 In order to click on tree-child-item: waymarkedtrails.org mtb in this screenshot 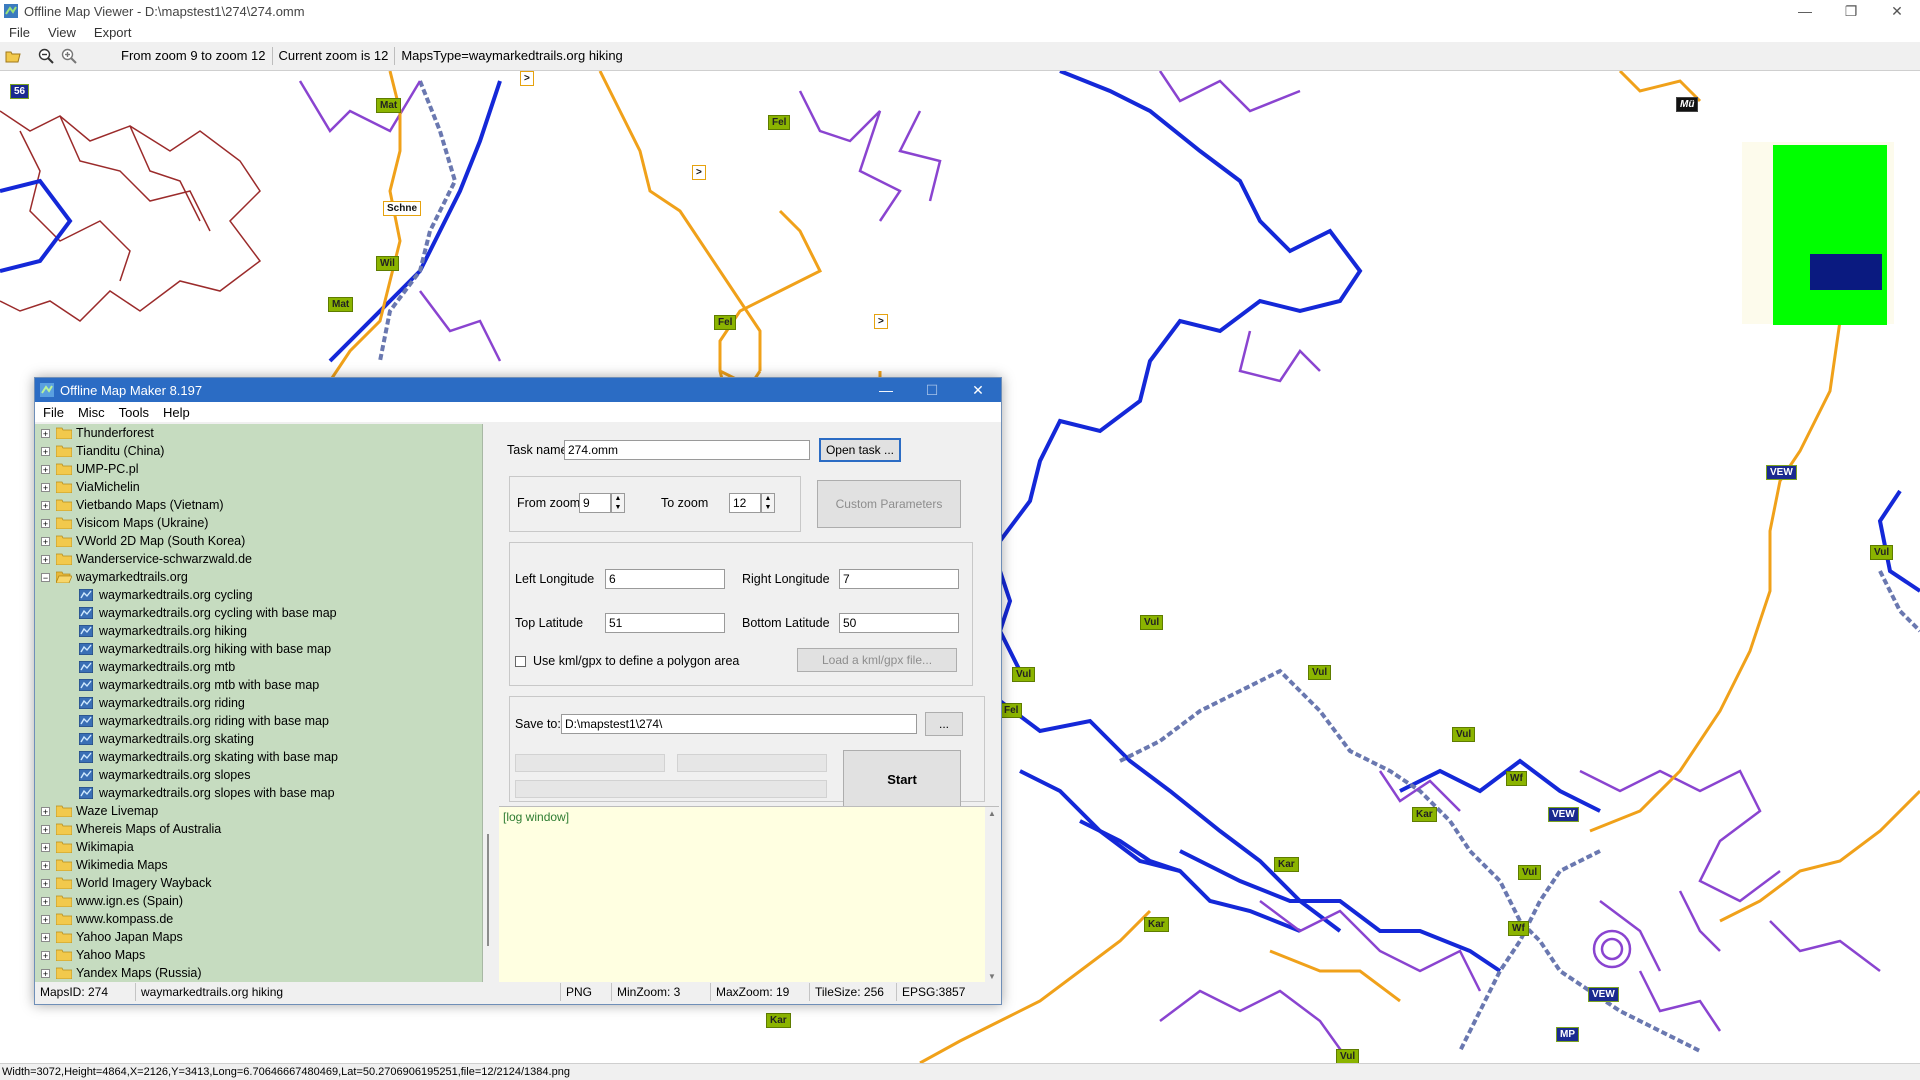, I will do `click(258, 667)`.